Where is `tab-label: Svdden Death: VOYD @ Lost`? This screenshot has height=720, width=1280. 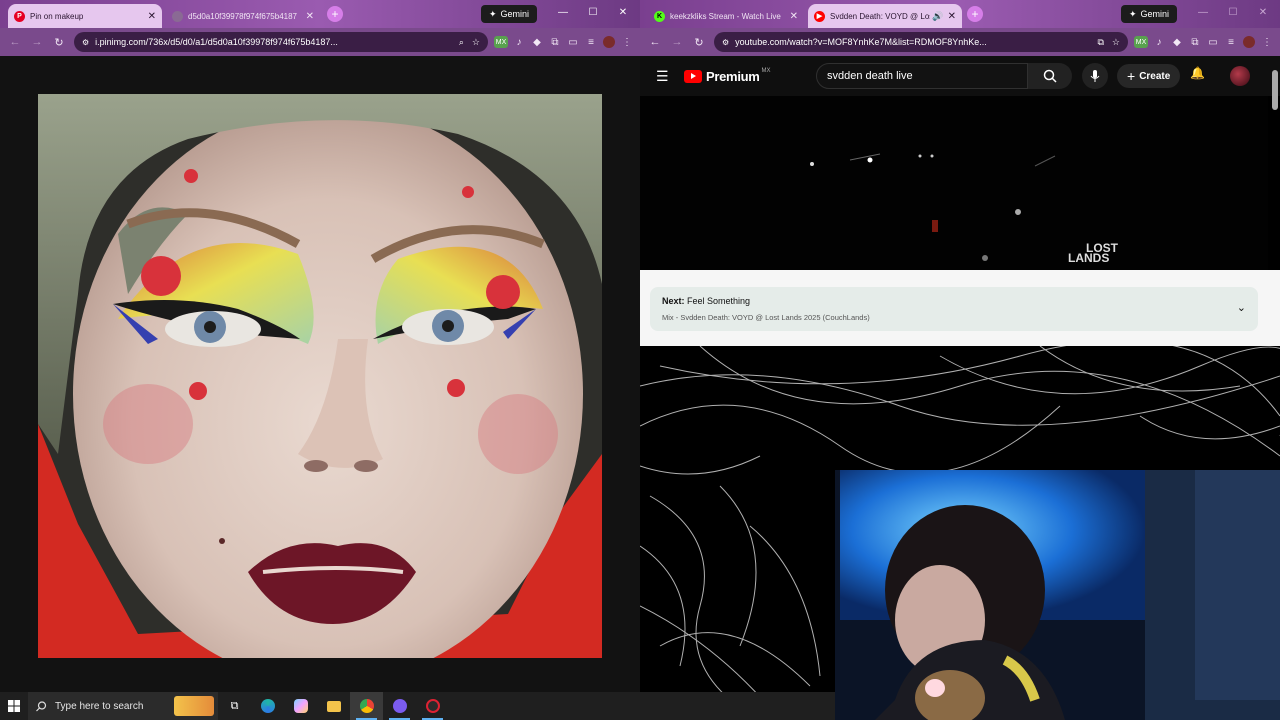
tab-label: Svdden Death: VOYD @ Lost is located at coordinates (880, 16).